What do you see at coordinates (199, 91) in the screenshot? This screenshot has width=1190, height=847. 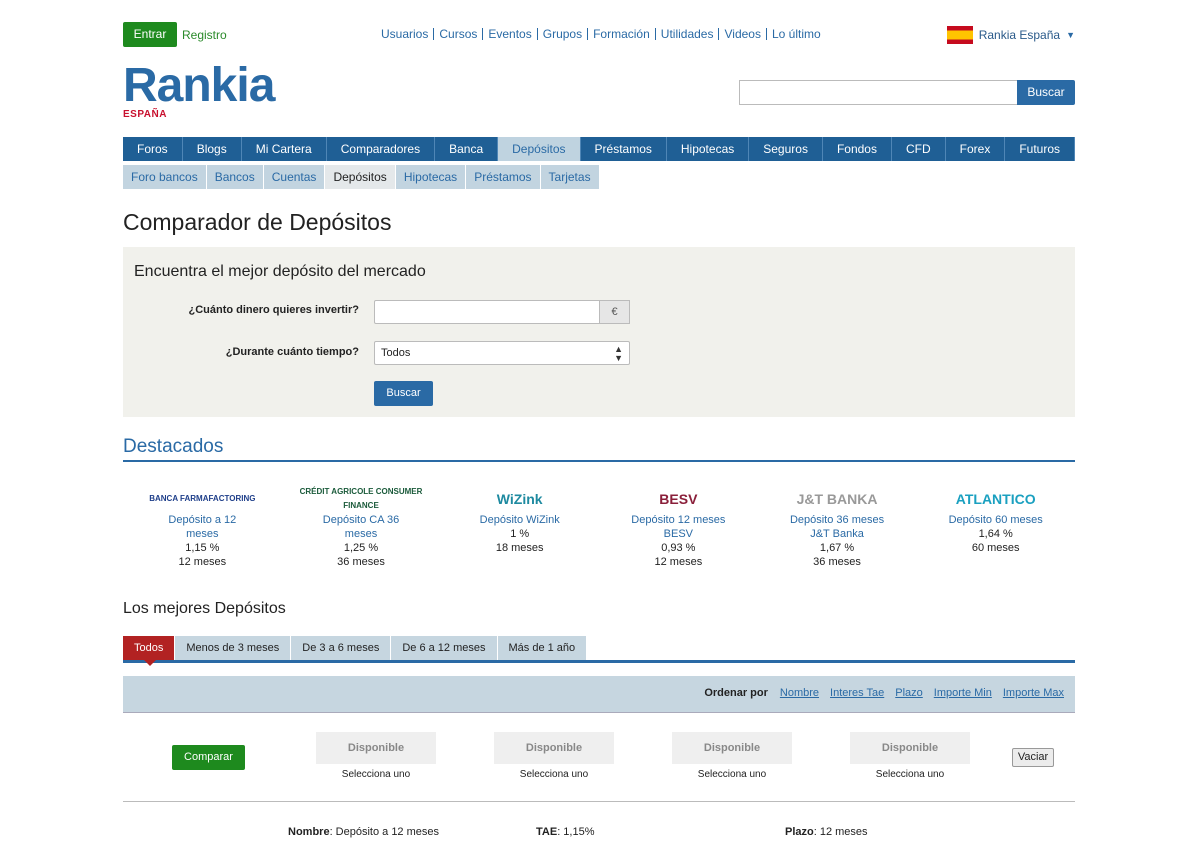 I see `site-logo: Rankia ESPAÑA` at bounding box center [199, 91].